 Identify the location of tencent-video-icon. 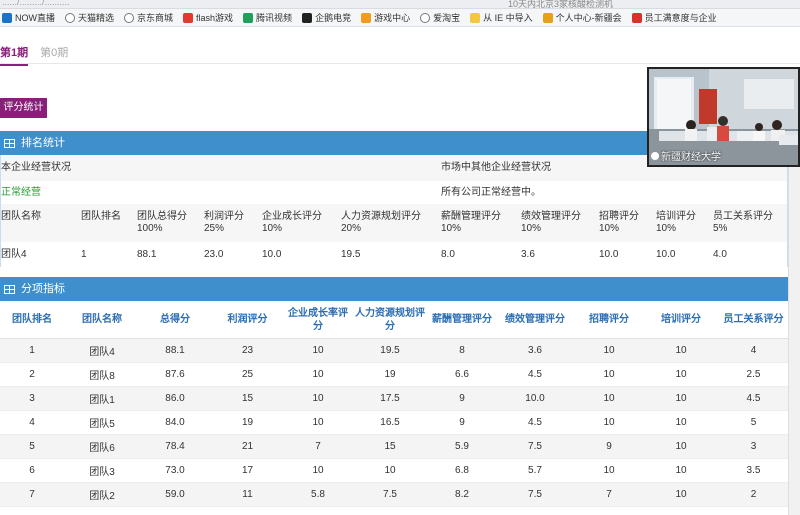
(248, 17).